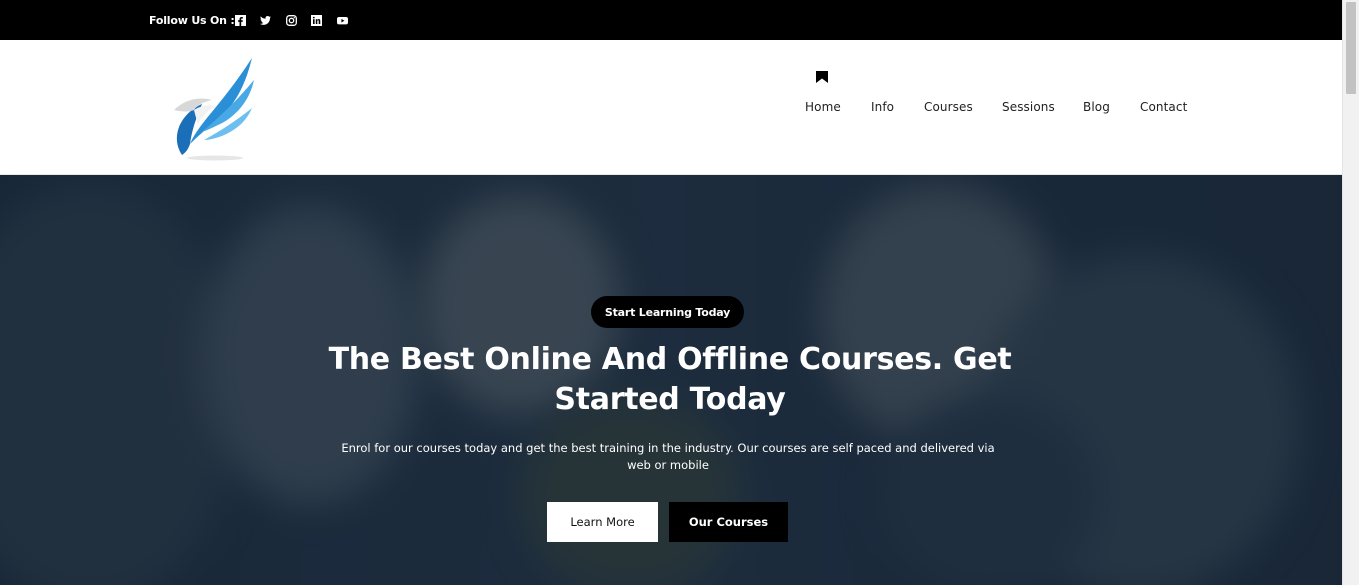 Image resolution: width=1359 pixels, height=585 pixels. What do you see at coordinates (192, 20) in the screenshot?
I see `follow-us-label: Follow Us On :` at bounding box center [192, 20].